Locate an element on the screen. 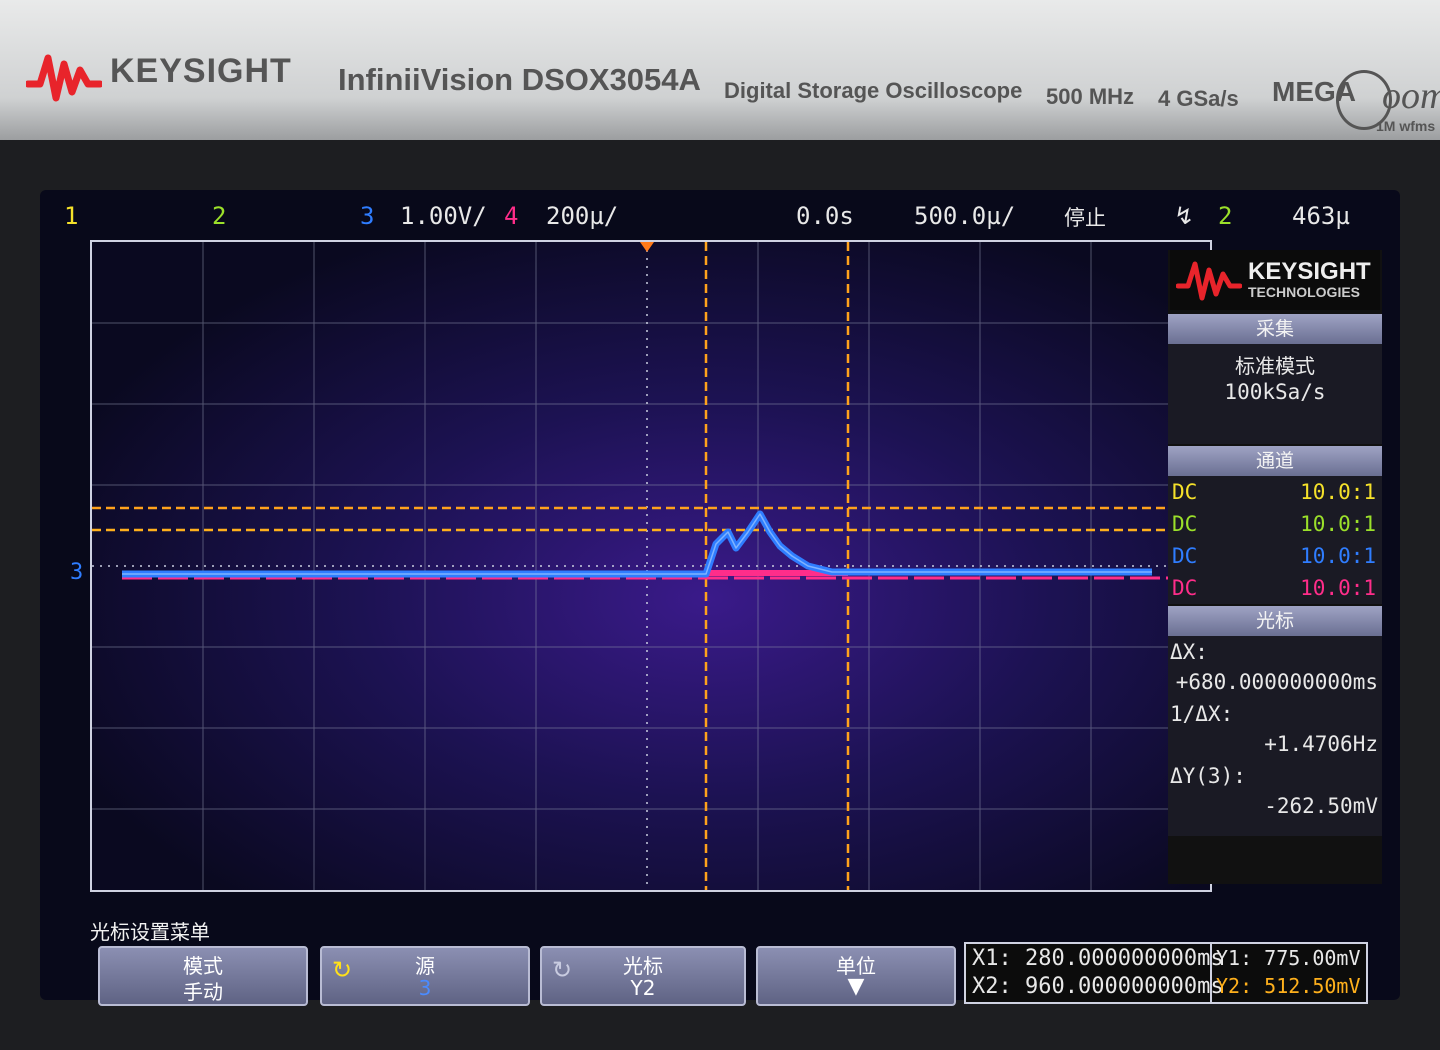 This screenshot has height=1050, width=1440. delta-y-value: -262.50mV is located at coordinates (1321, 806).